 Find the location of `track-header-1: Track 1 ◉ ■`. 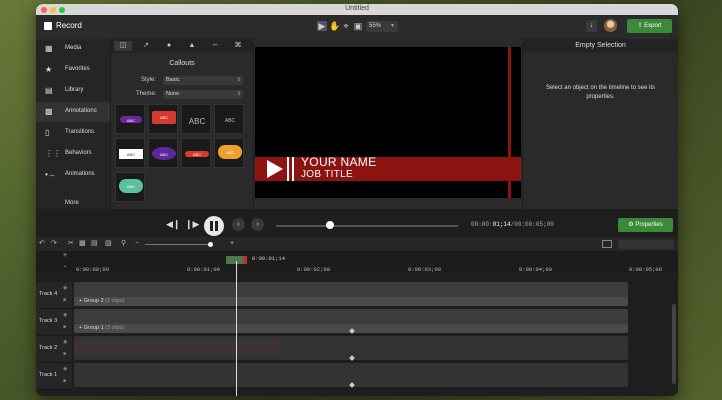

track-header-1: Track 1 ◉ ■ is located at coordinates (54, 376).